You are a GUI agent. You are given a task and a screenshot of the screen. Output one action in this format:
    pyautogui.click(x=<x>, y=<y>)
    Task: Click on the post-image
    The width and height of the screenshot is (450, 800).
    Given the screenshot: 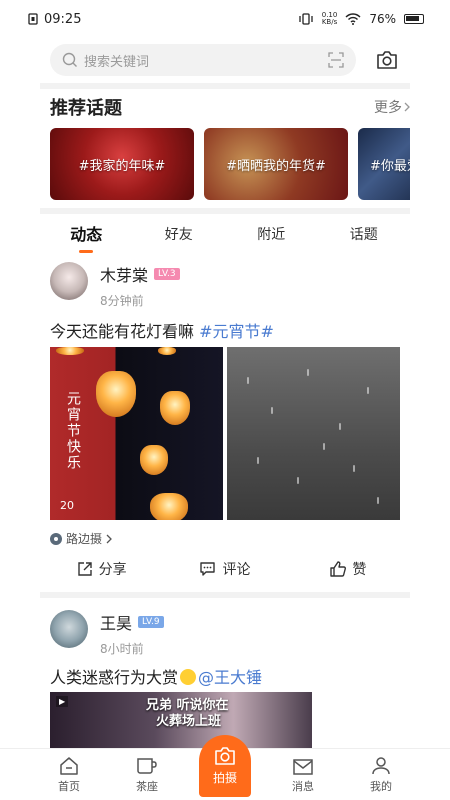 What is the action you would take?
    pyautogui.click(x=313, y=433)
    